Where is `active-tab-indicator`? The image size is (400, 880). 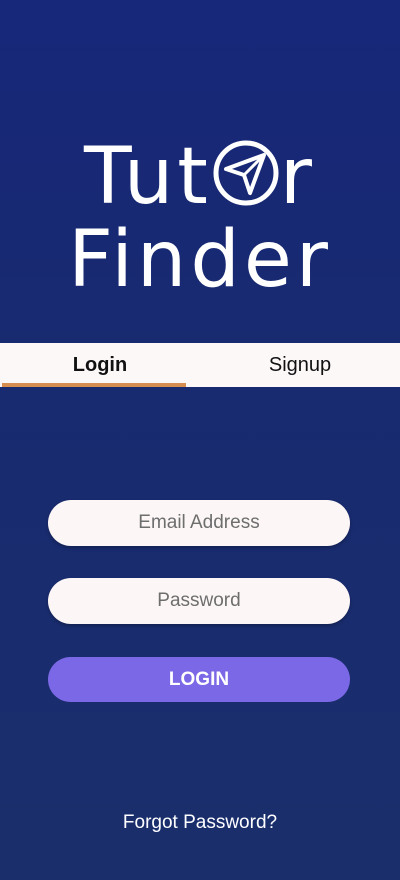 active-tab-indicator is located at coordinates (94, 385).